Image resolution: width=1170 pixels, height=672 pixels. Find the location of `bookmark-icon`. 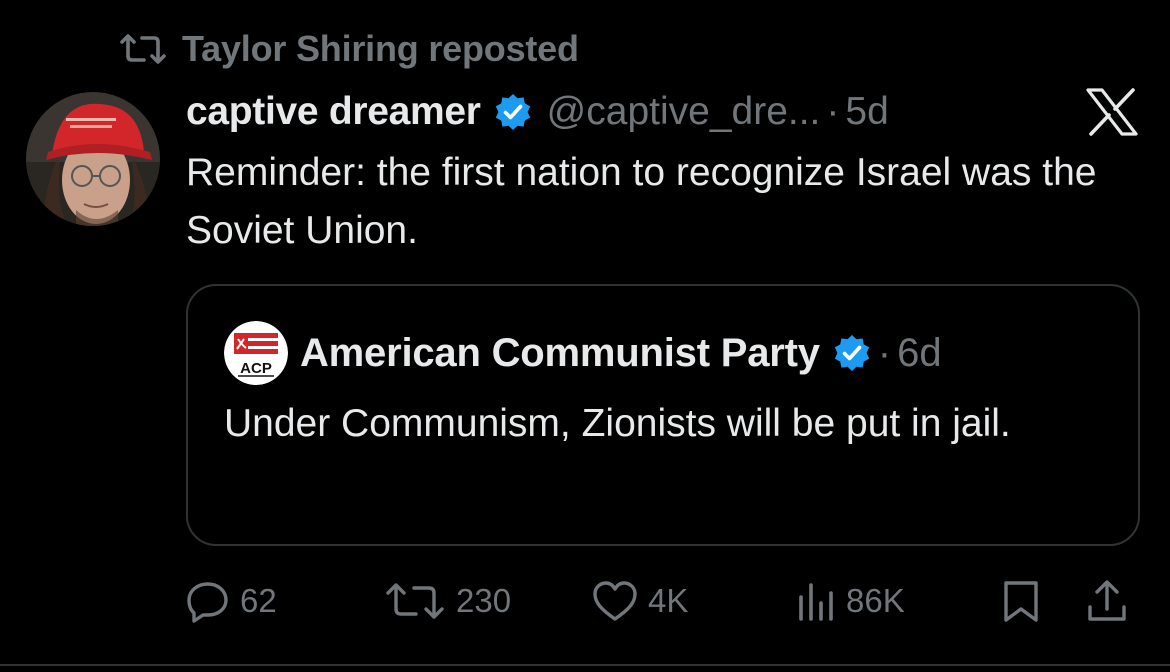

bookmark-icon is located at coordinates (1021, 601).